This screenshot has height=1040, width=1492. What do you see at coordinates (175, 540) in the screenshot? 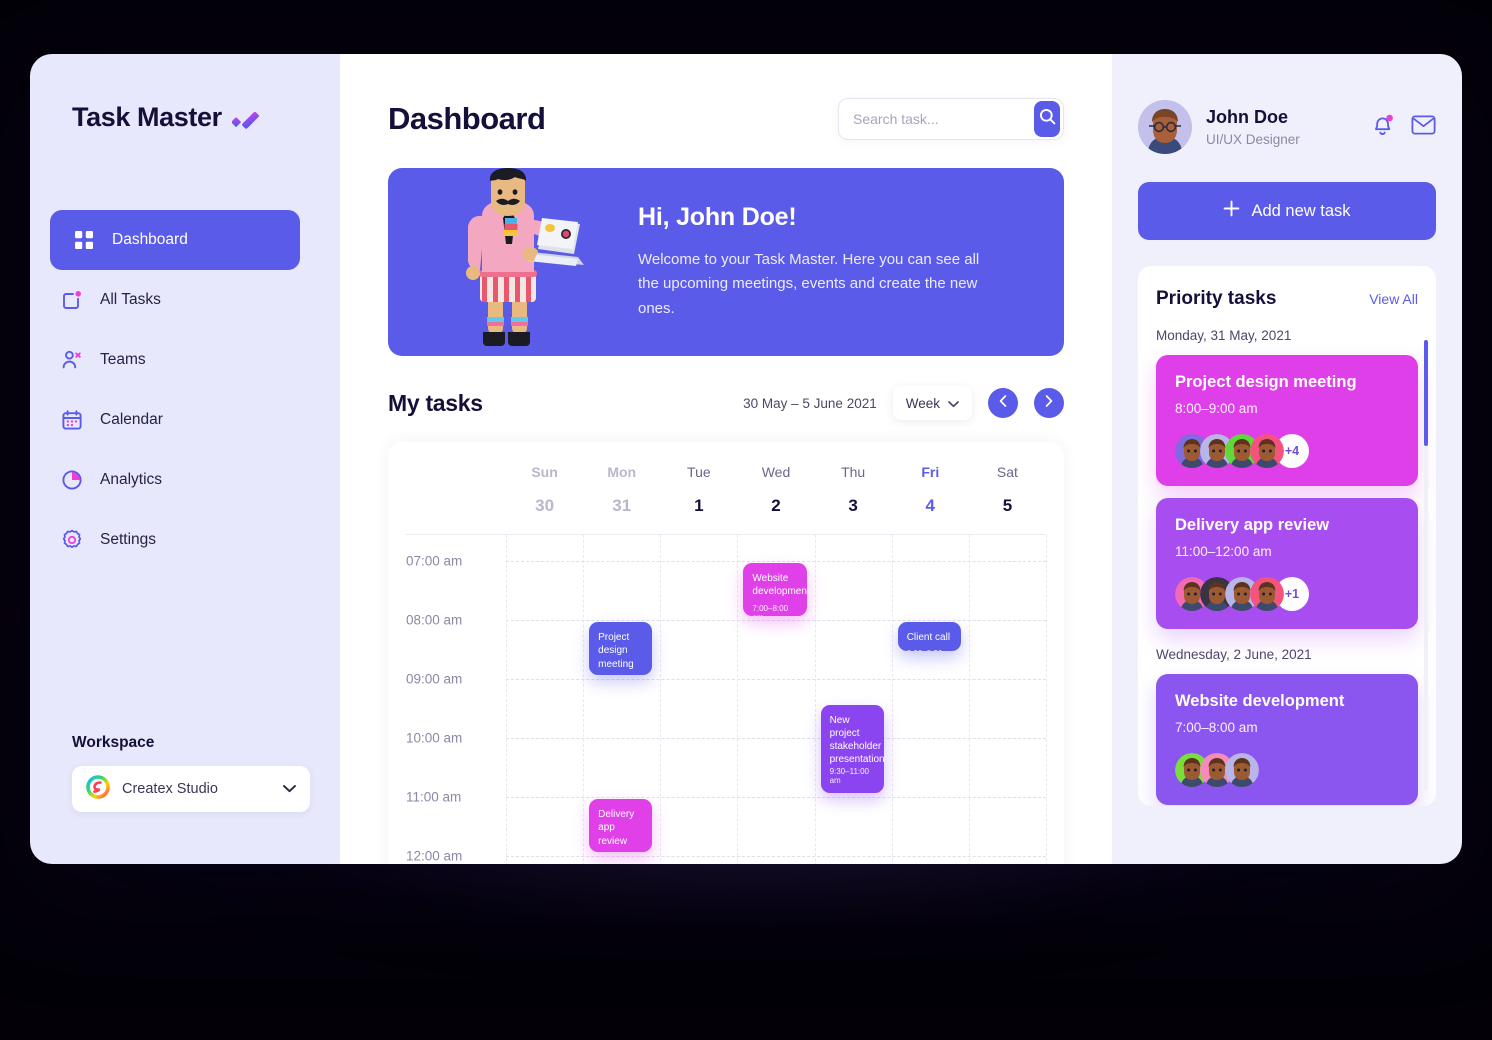
I see `sidebar-item-settings: Settings` at bounding box center [175, 540].